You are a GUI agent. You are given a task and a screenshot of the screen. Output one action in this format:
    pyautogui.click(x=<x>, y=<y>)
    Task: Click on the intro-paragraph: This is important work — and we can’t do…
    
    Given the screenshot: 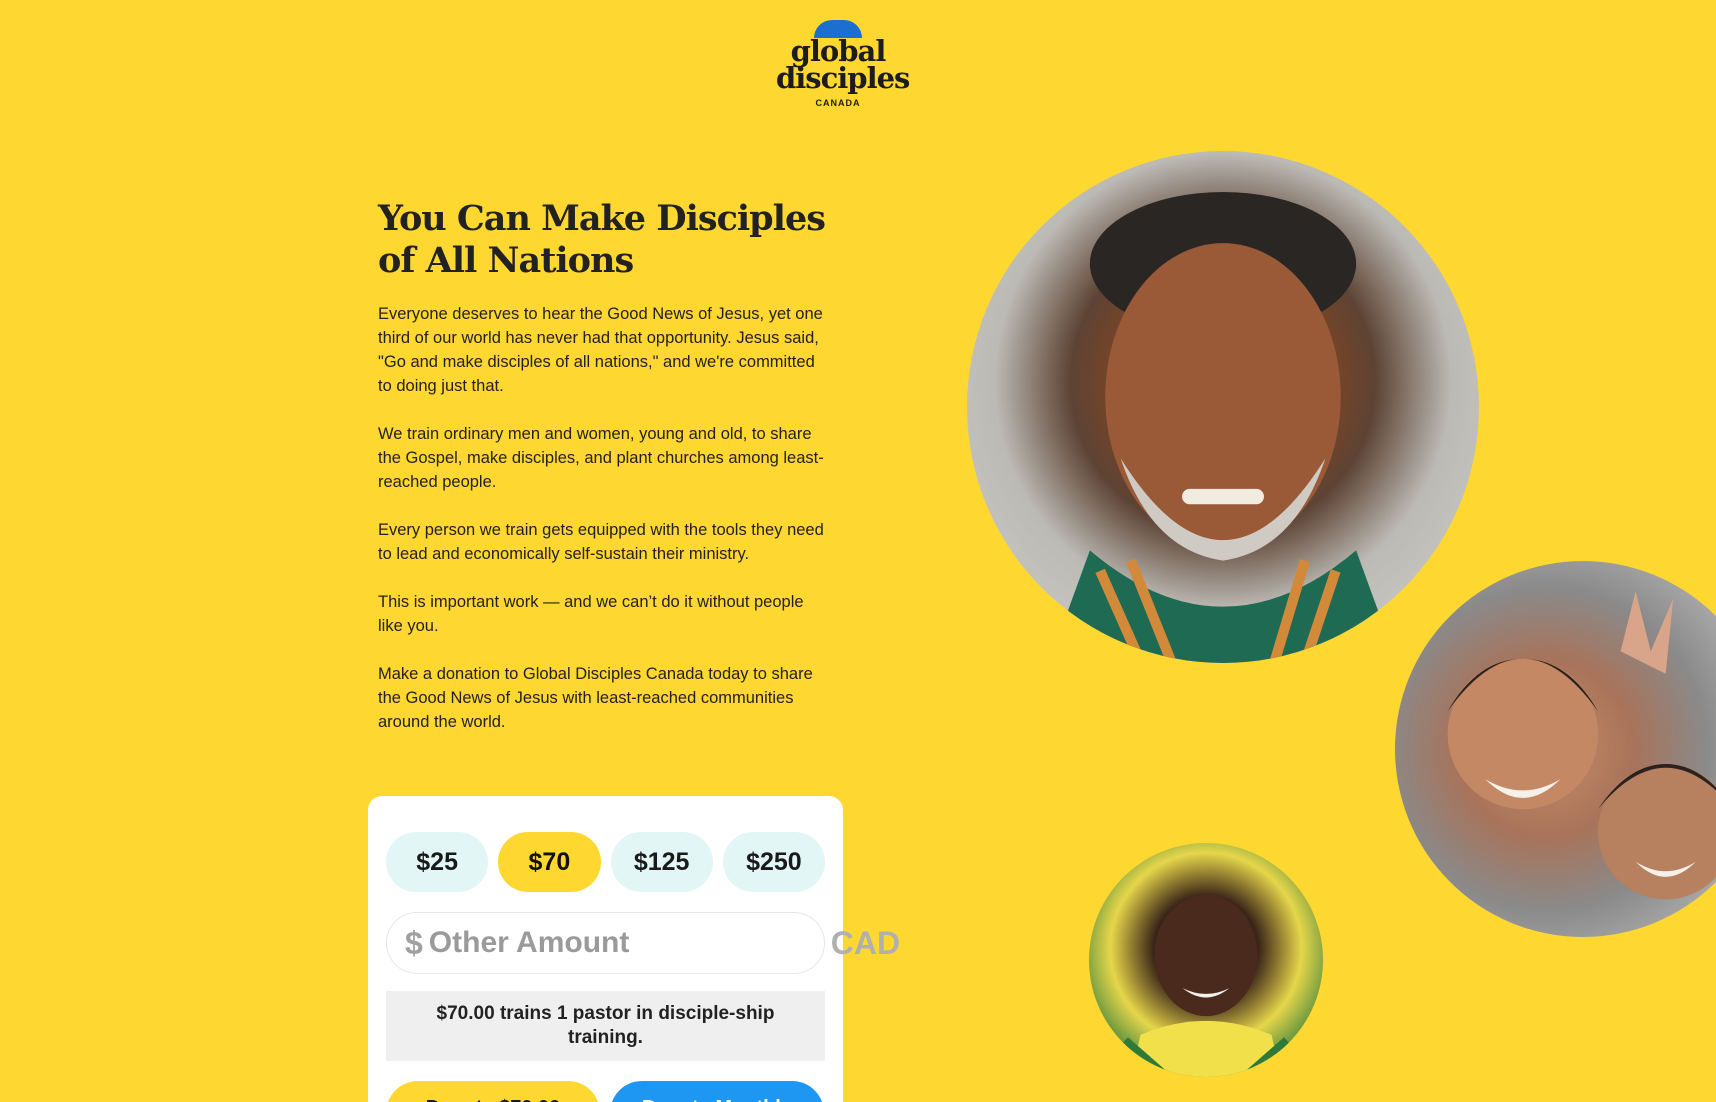 What is the action you would take?
    pyautogui.click(x=591, y=614)
    